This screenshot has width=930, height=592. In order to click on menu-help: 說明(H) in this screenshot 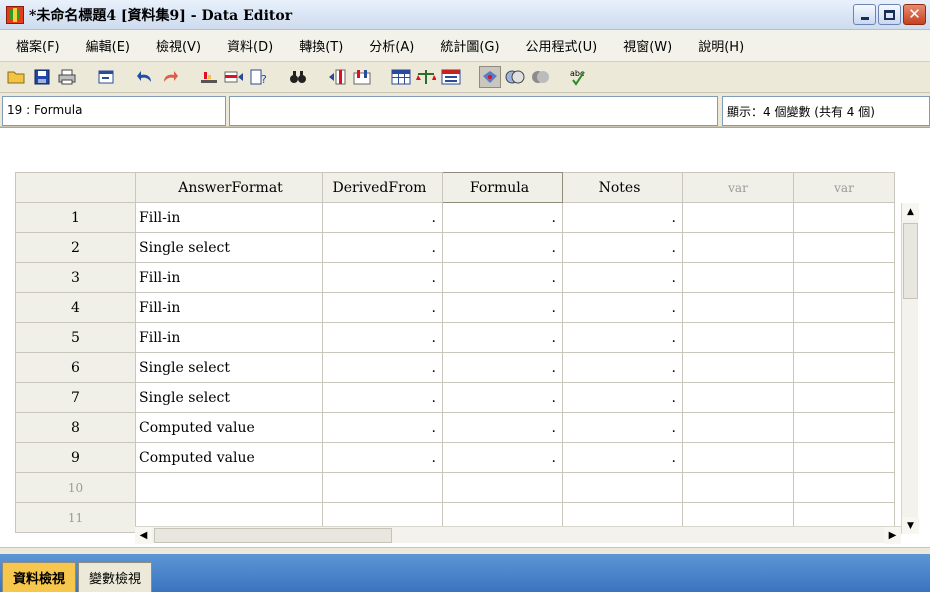, I will do `click(721, 45)`.